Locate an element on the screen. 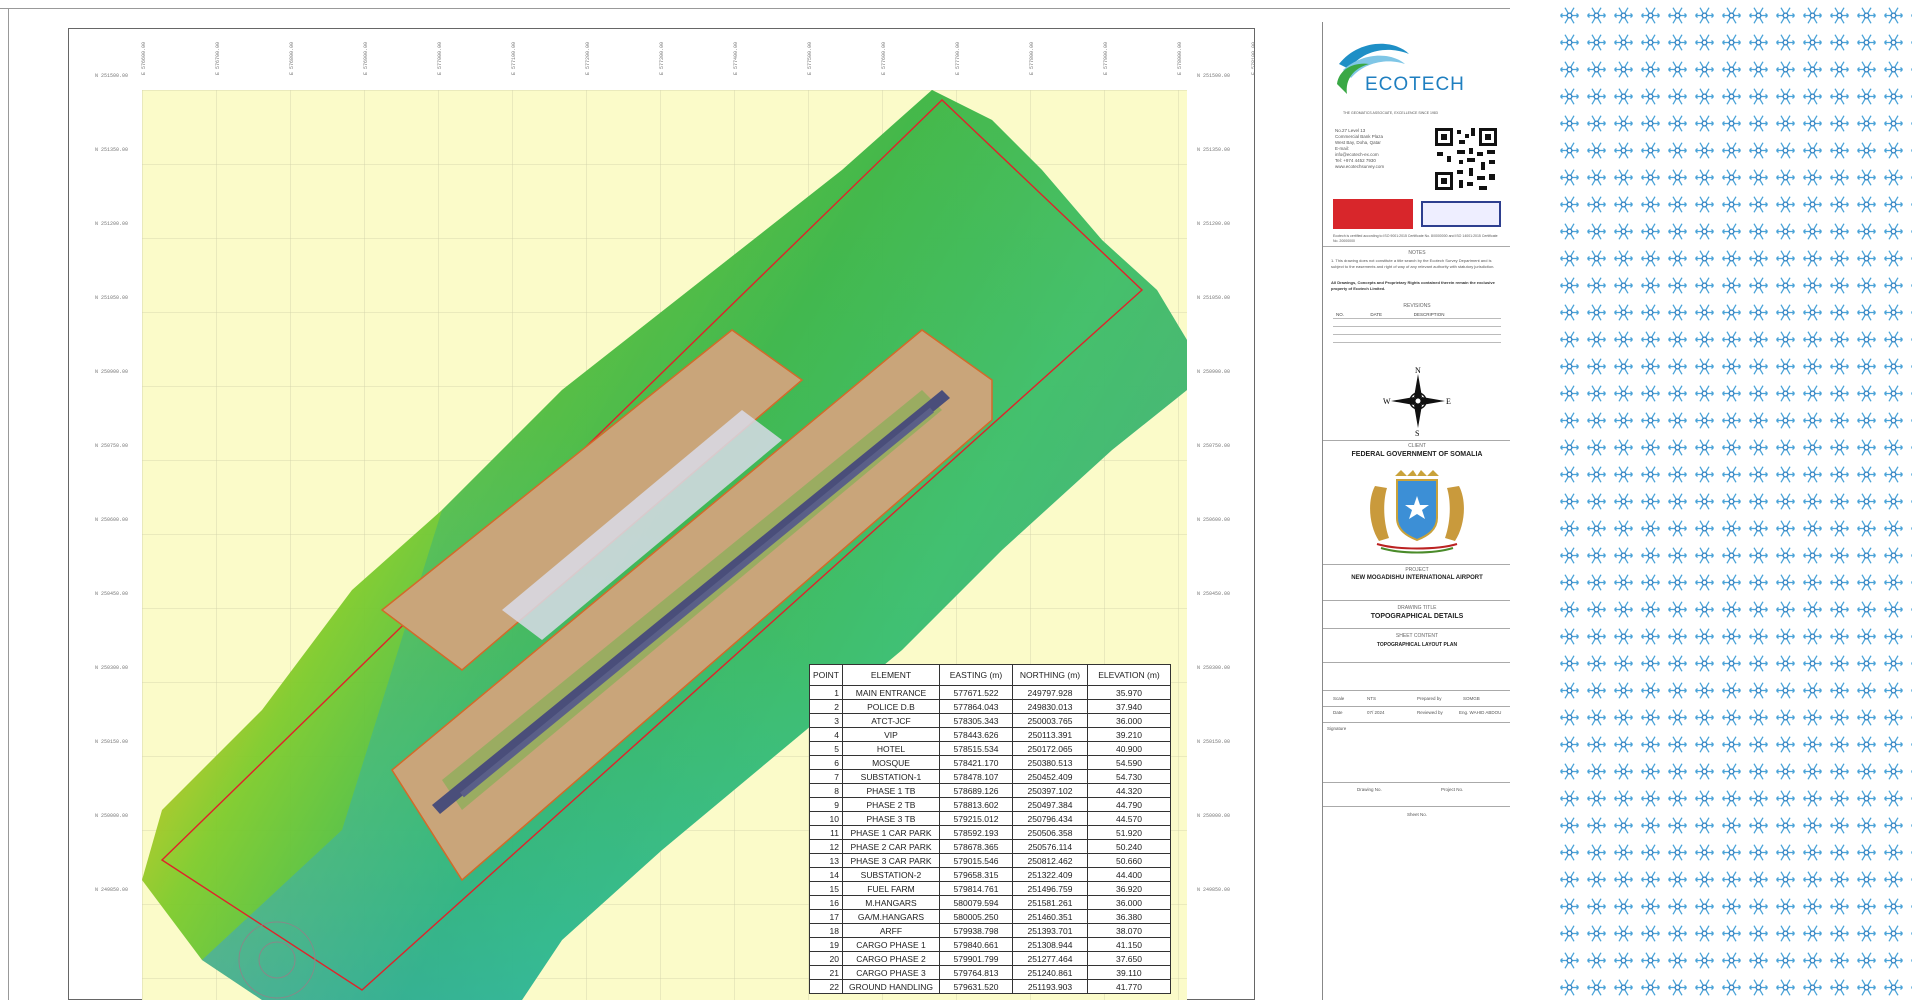 This screenshot has width=1912, height=1000. qr-code is located at coordinates (1466, 159).